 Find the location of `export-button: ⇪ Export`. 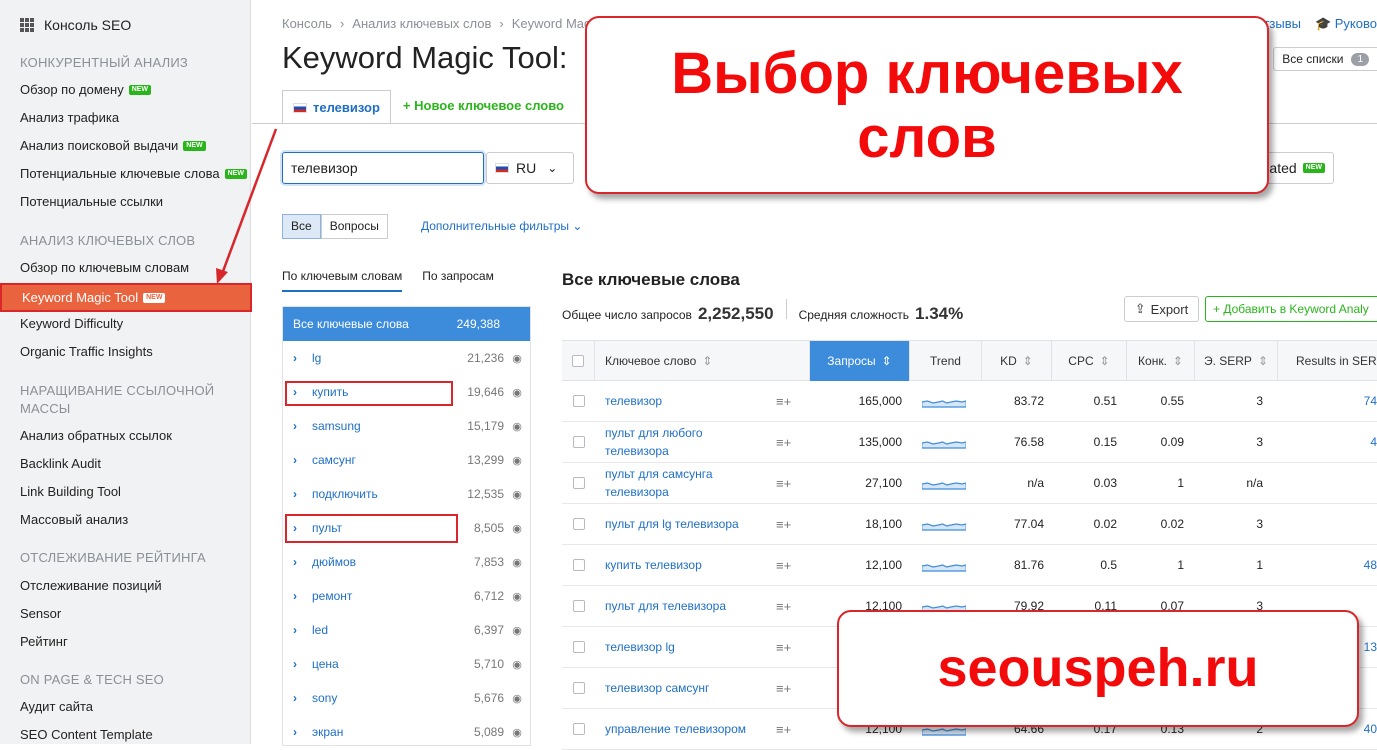

export-button: ⇪ Export is located at coordinates (1161, 309).